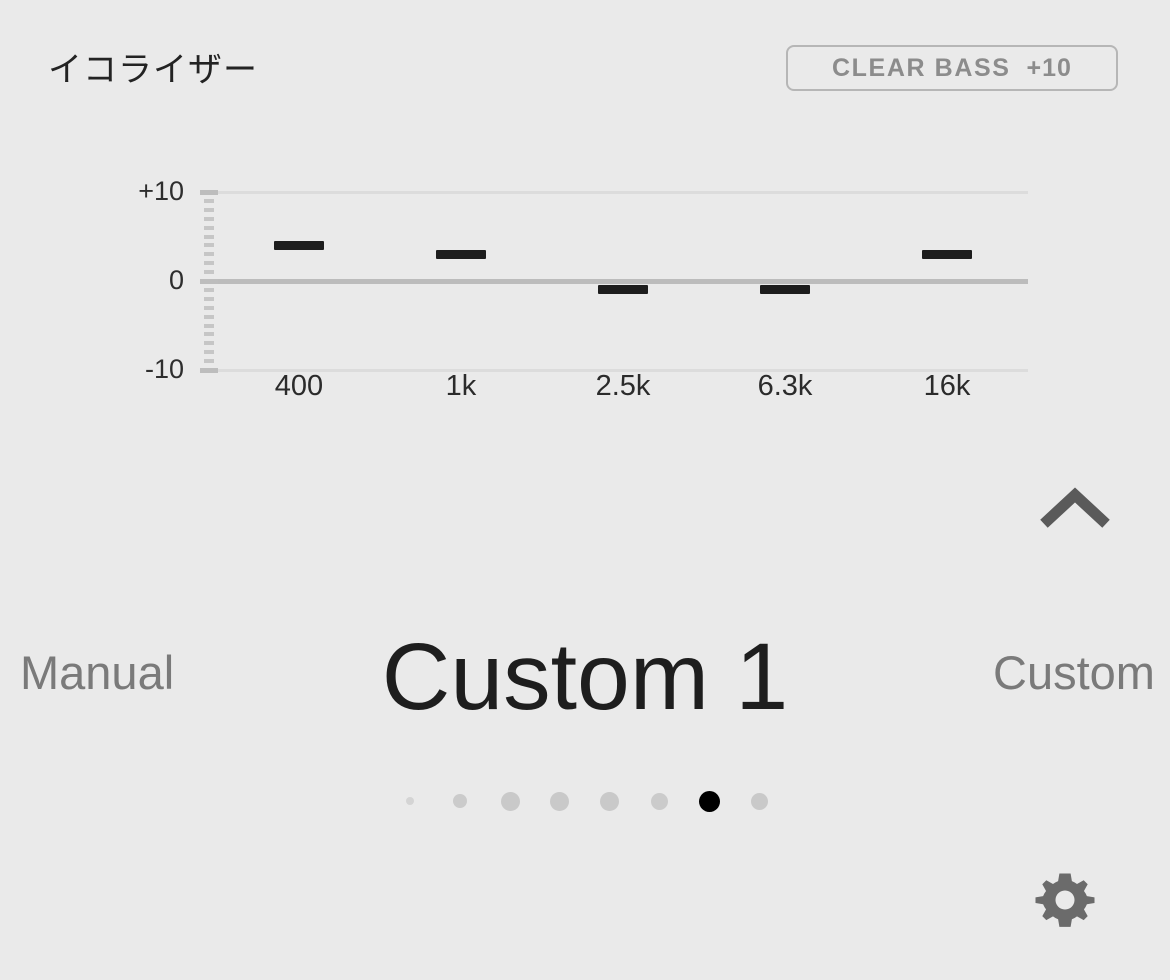 The image size is (1170, 980). What do you see at coordinates (461, 254) in the screenshot?
I see `eq-band-slider-1k` at bounding box center [461, 254].